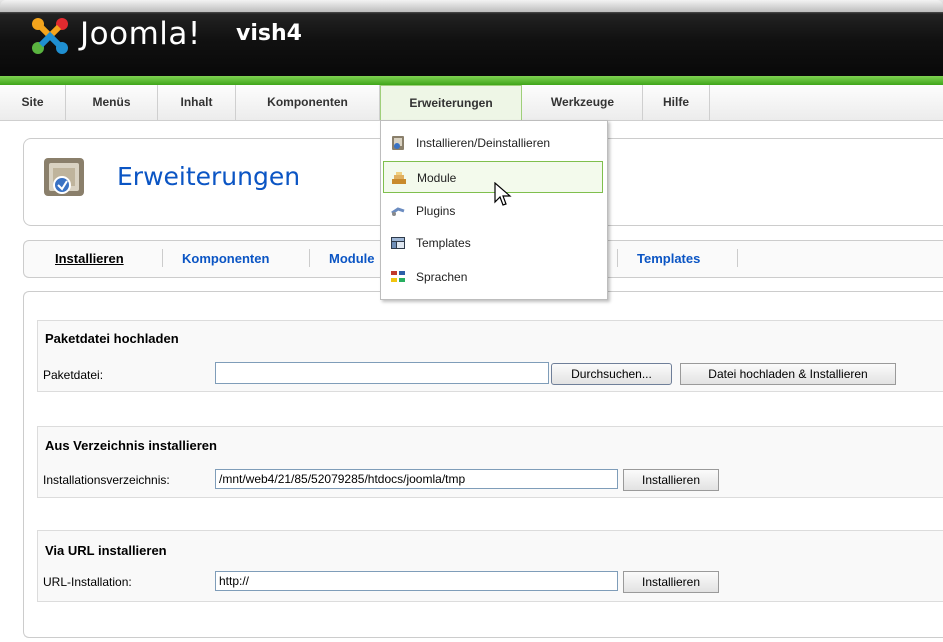  I want to click on site-name: vish4, so click(269, 33).